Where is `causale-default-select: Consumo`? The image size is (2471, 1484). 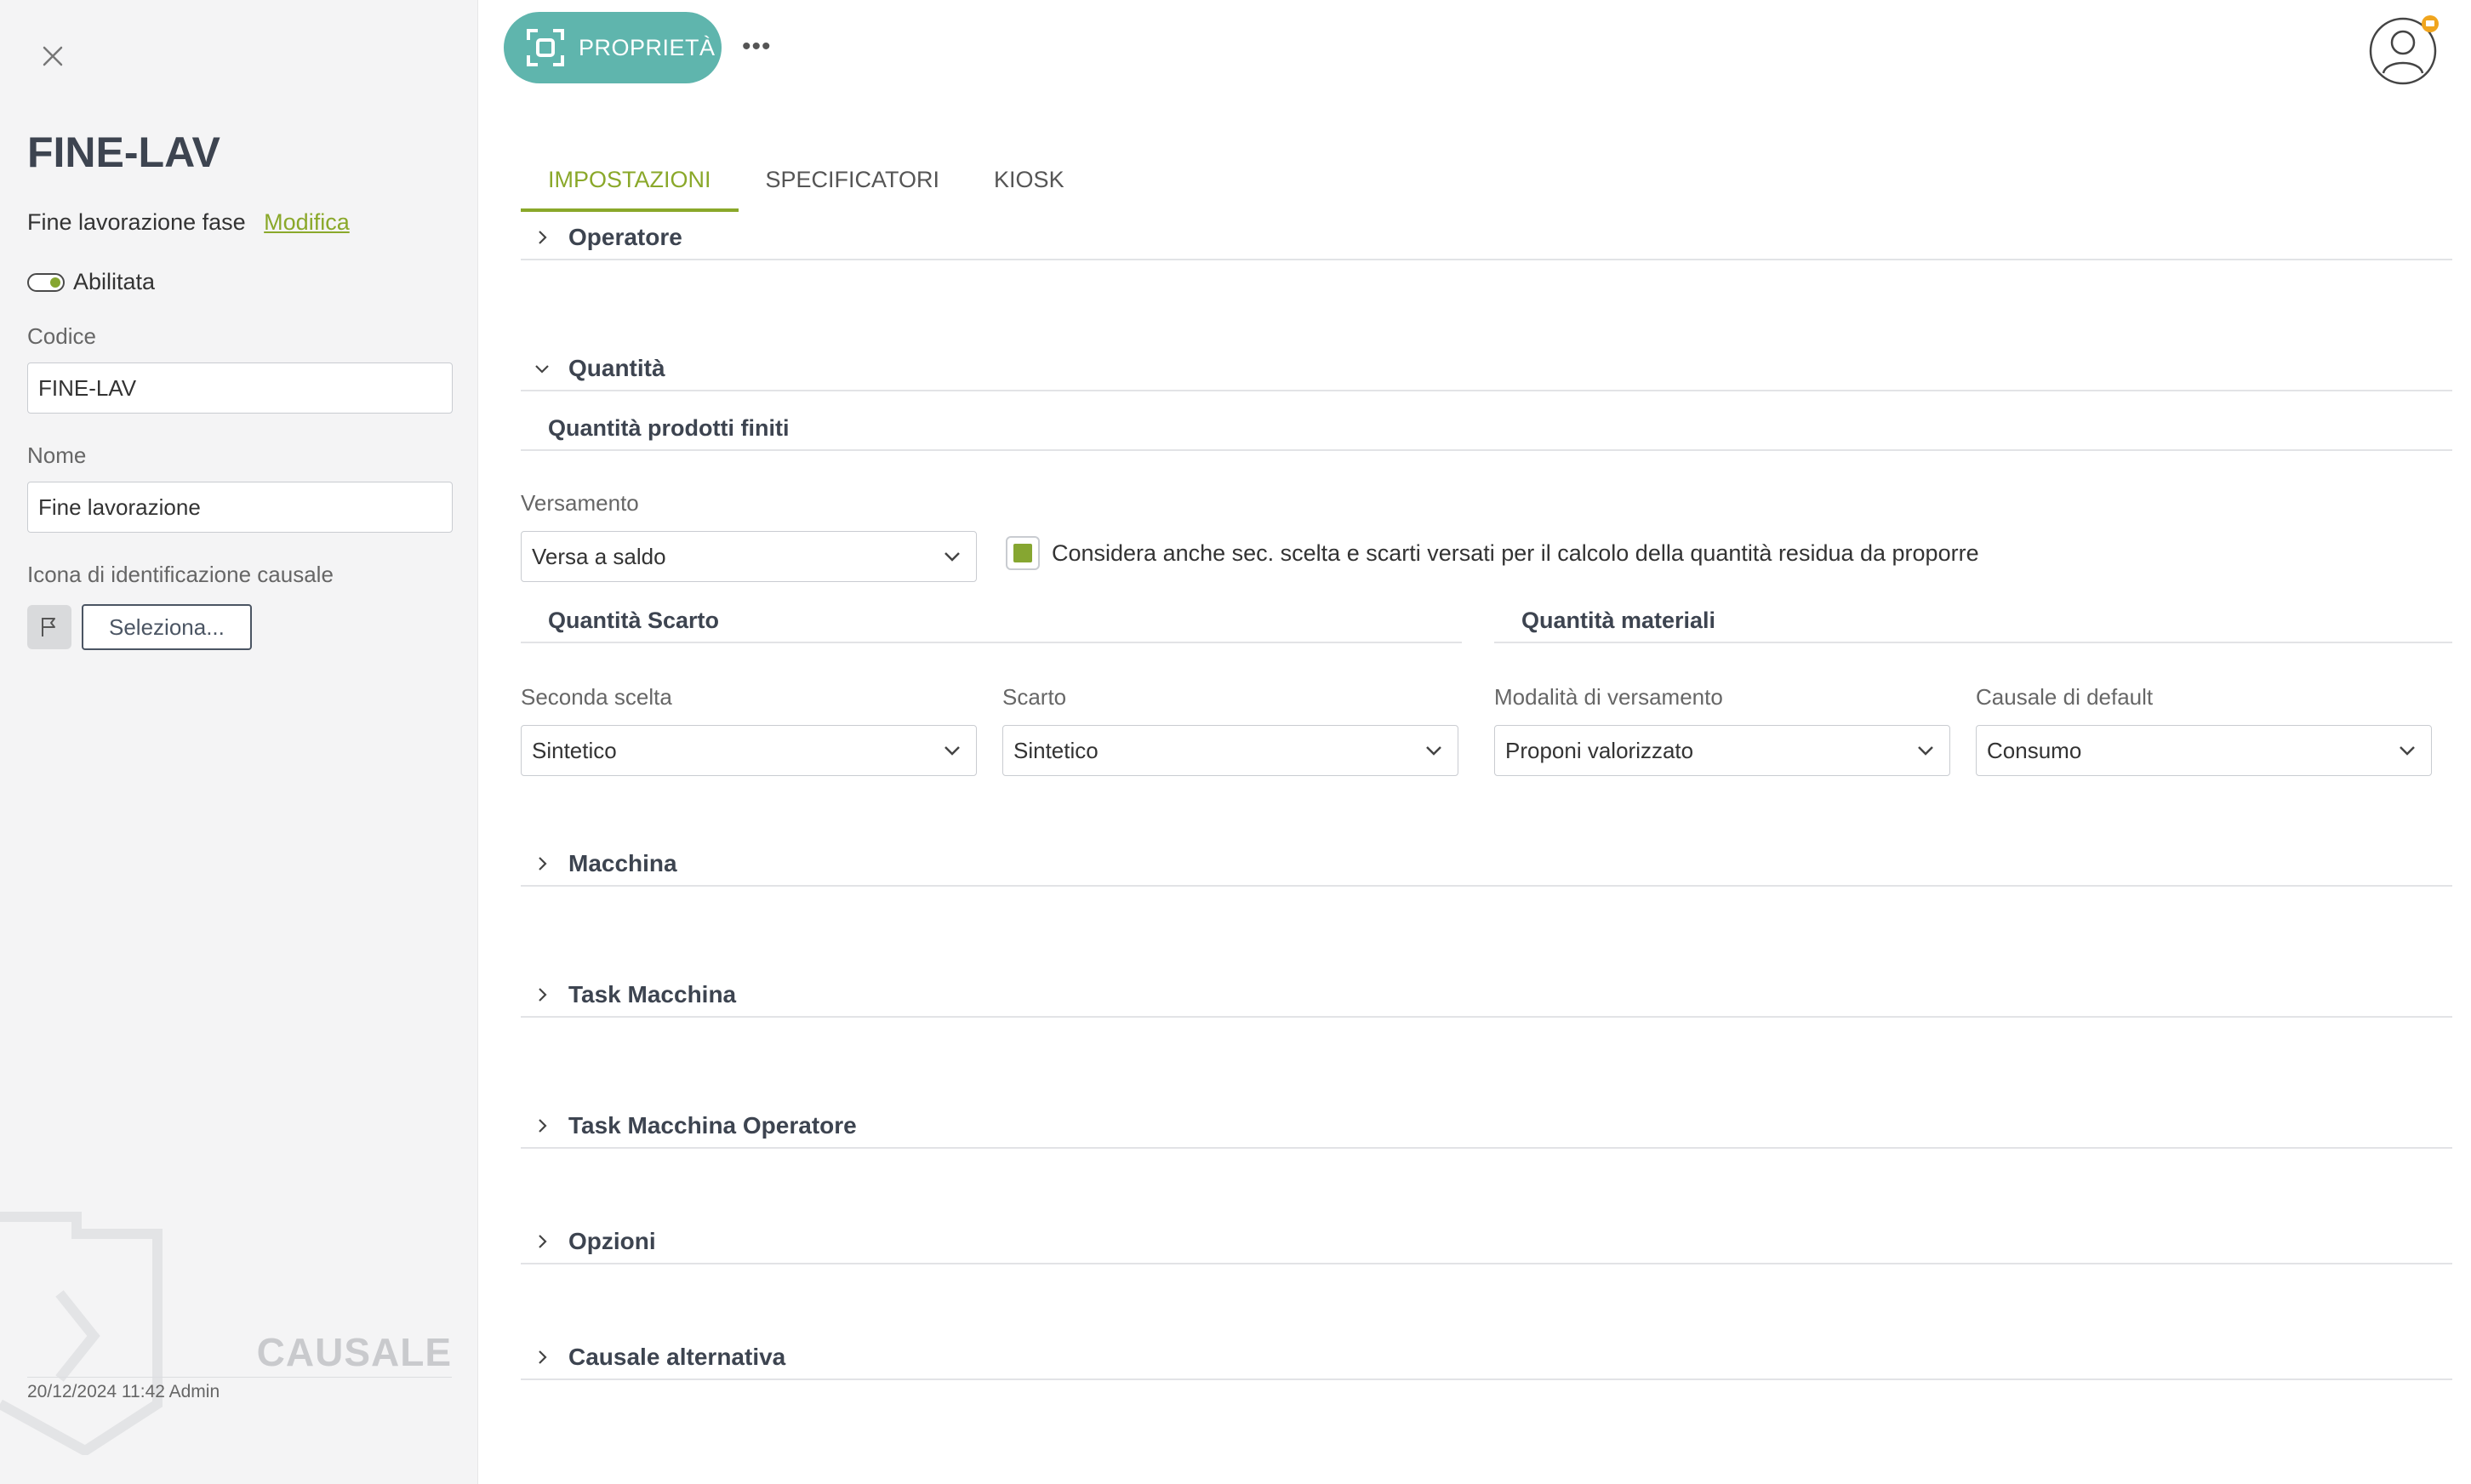 causale-default-select: Consumo is located at coordinates (2204, 750).